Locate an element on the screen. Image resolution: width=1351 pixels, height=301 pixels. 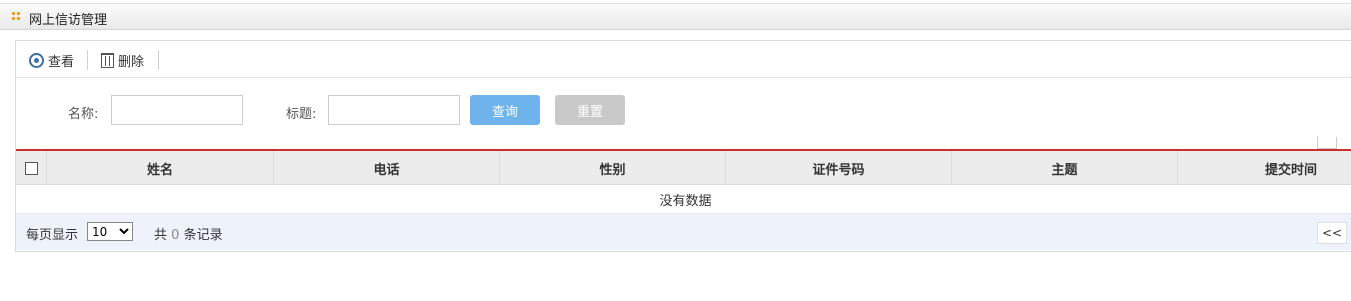
name-label: 名称: is located at coordinates (83, 114).